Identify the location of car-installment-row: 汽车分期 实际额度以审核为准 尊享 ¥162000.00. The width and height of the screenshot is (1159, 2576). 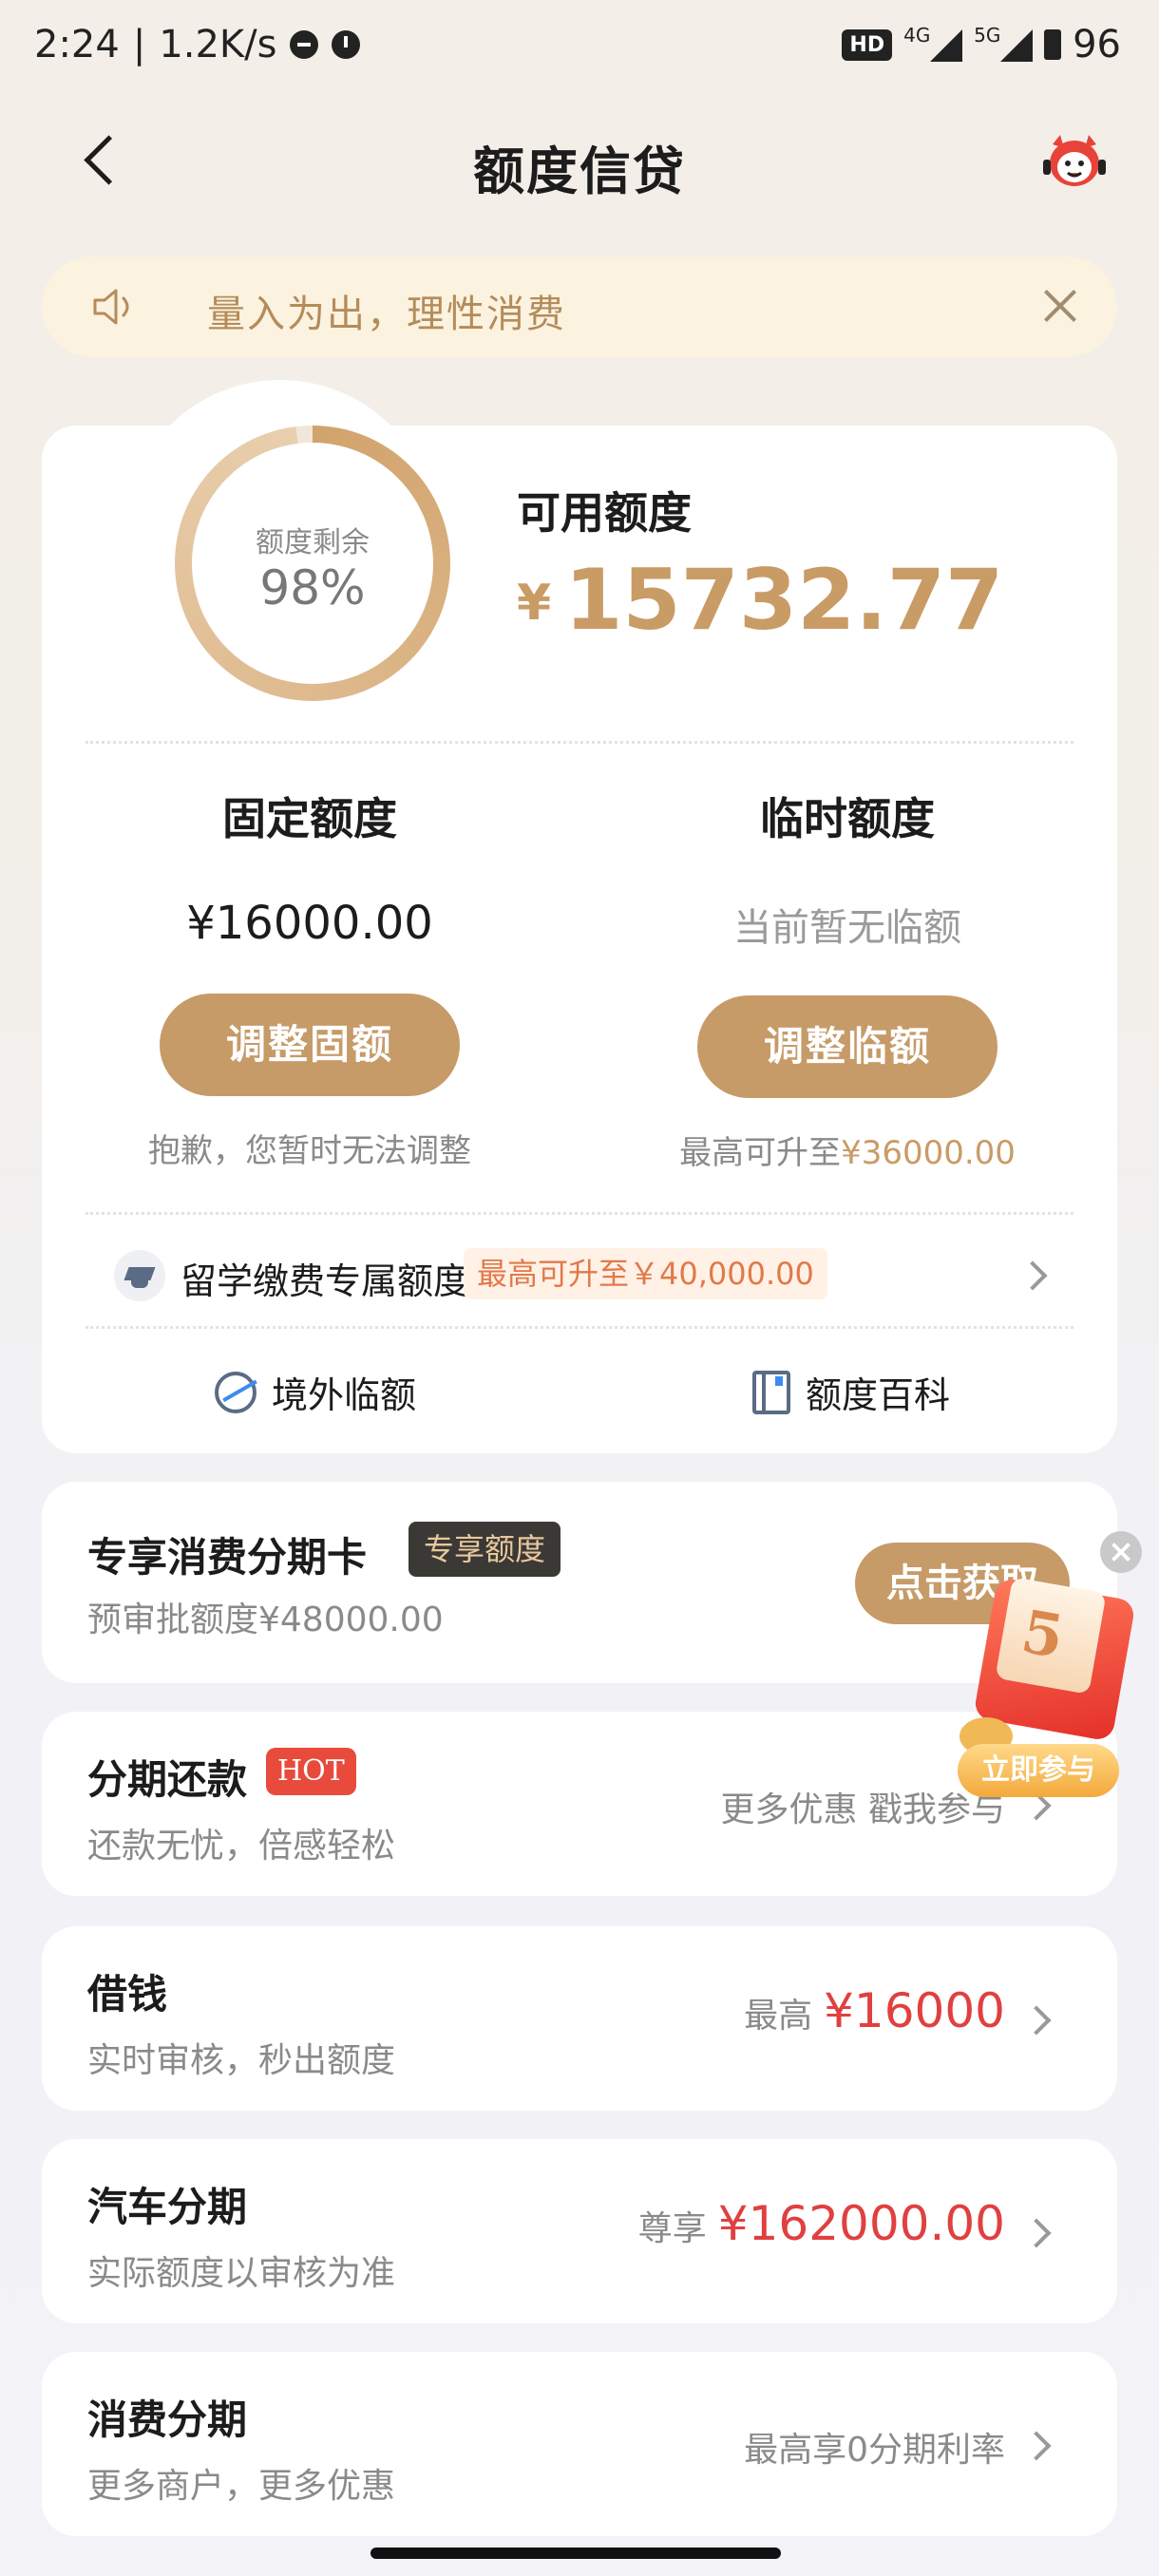
(579, 2231).